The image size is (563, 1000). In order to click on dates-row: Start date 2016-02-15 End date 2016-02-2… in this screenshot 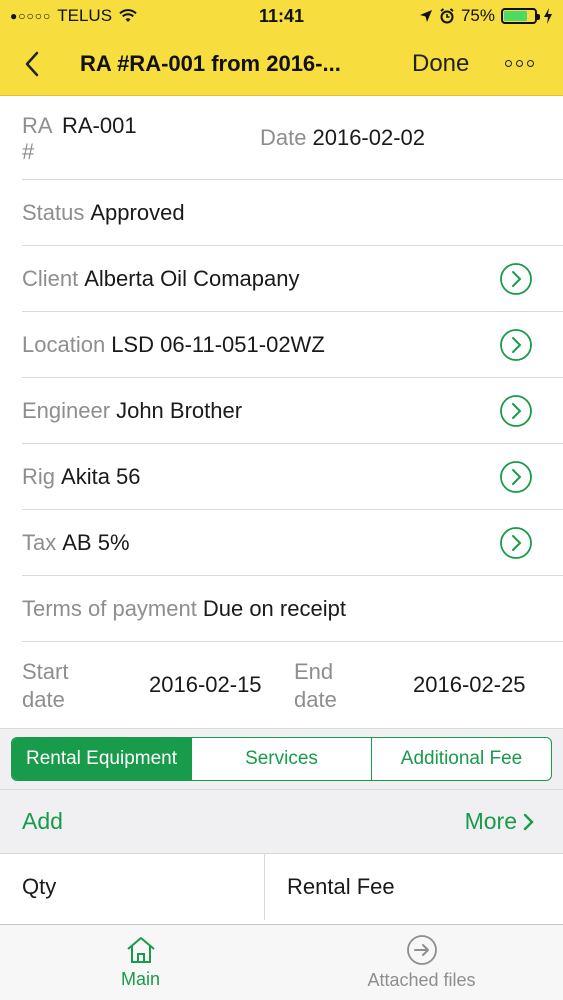, I will do `click(292, 686)`.